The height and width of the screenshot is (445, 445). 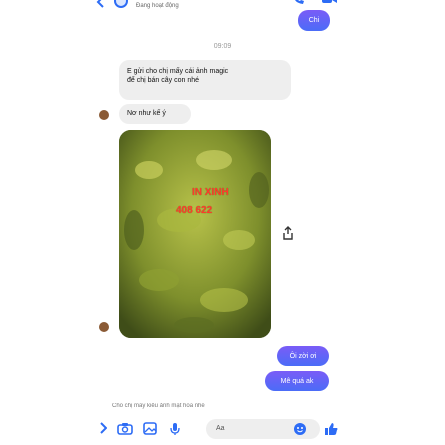 What do you see at coordinates (222, 430) in the screenshot?
I see `message-composer: Aa` at bounding box center [222, 430].